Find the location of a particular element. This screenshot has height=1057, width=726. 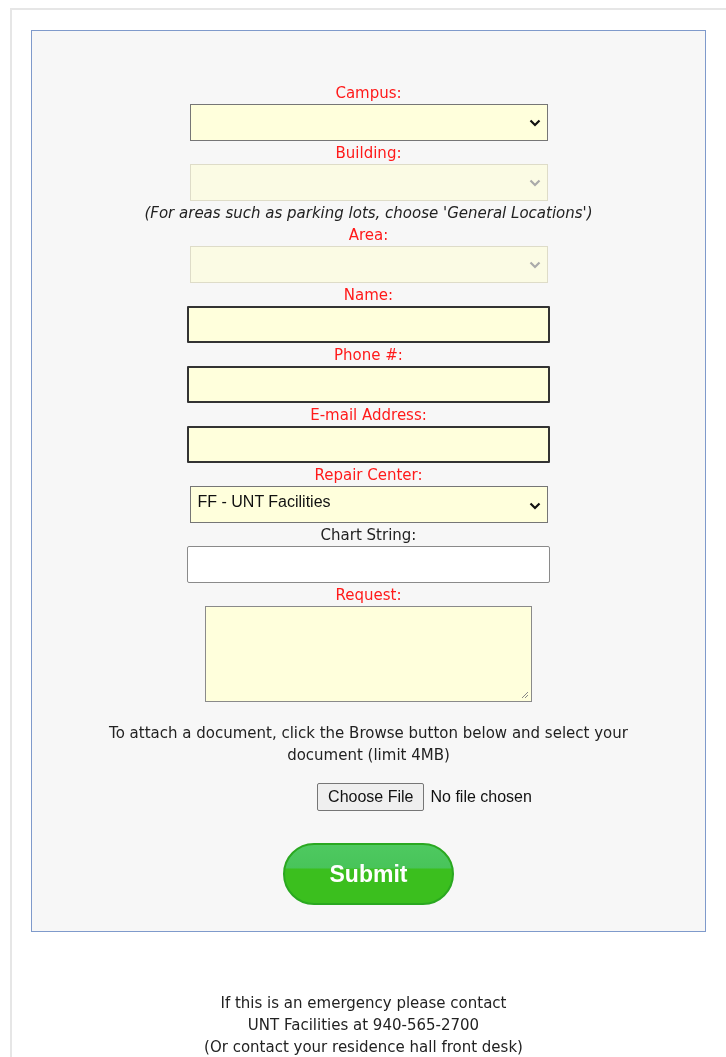

resize-handle-icon is located at coordinates (524, 694).